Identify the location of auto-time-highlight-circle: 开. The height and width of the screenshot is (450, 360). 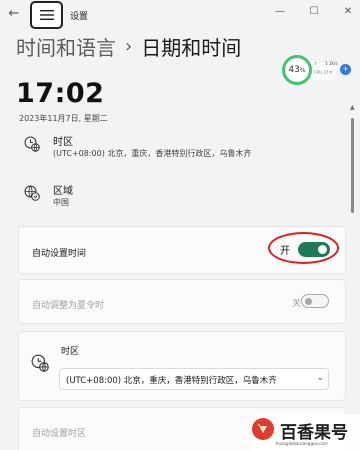
(303, 248).